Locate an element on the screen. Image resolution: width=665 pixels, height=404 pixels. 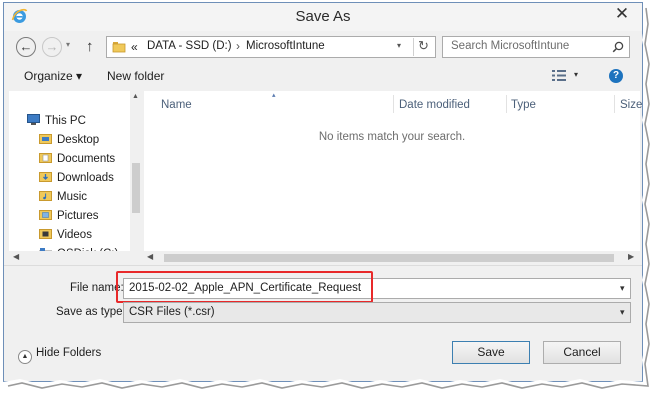
back-arrow-icon: ← is located at coordinates (26, 46).